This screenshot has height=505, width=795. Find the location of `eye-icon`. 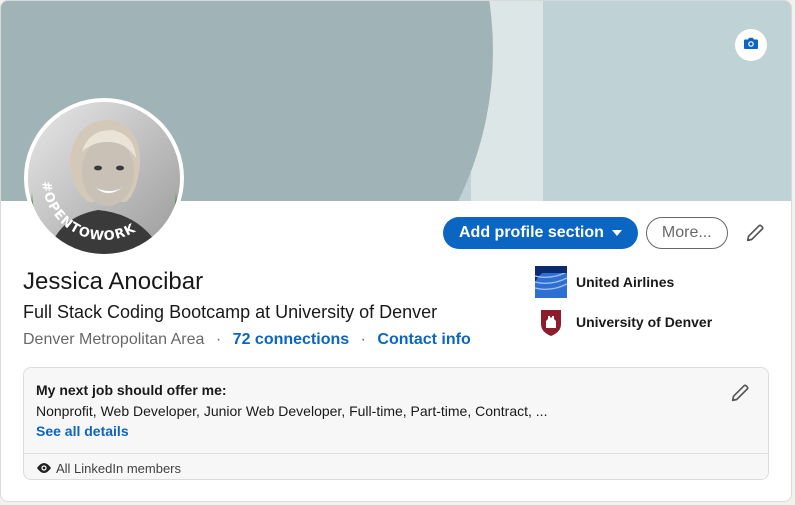

eye-icon is located at coordinates (44, 468).